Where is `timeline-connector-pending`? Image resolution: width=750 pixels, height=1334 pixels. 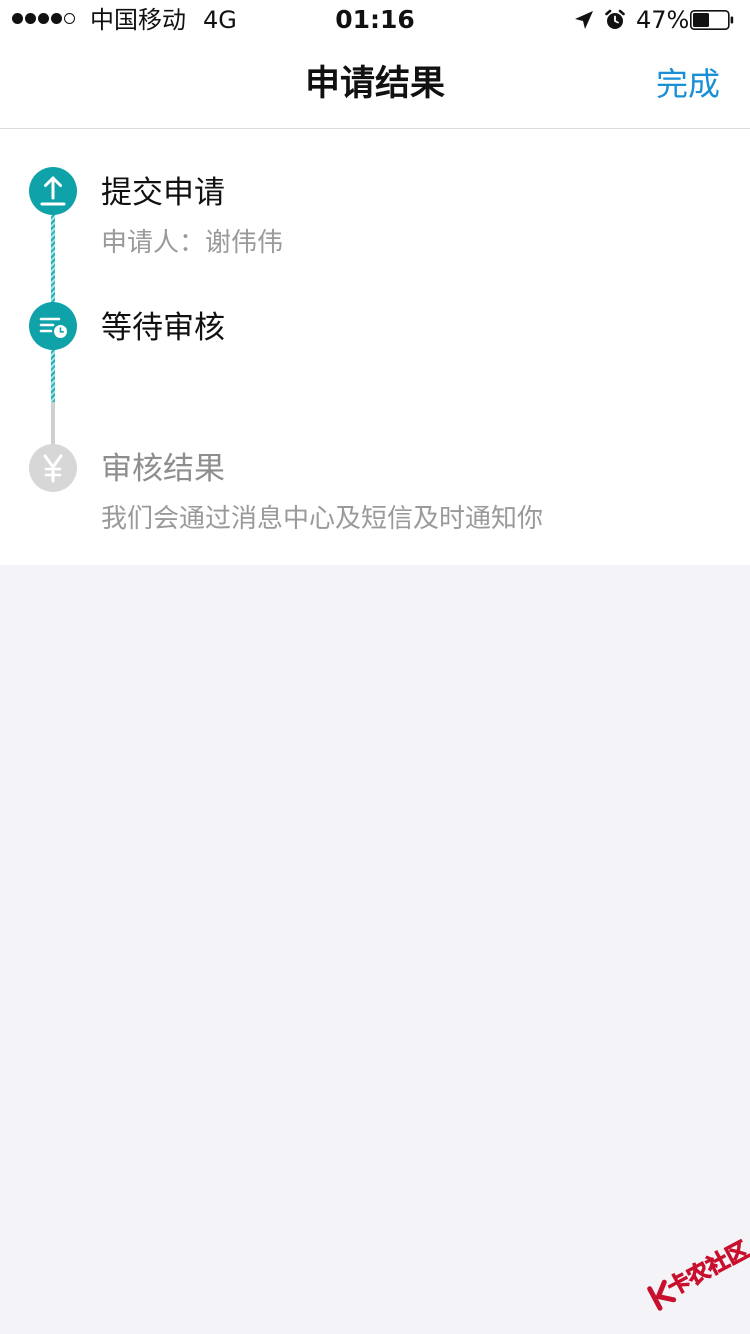
timeline-connector-pending is located at coordinates (53, 425).